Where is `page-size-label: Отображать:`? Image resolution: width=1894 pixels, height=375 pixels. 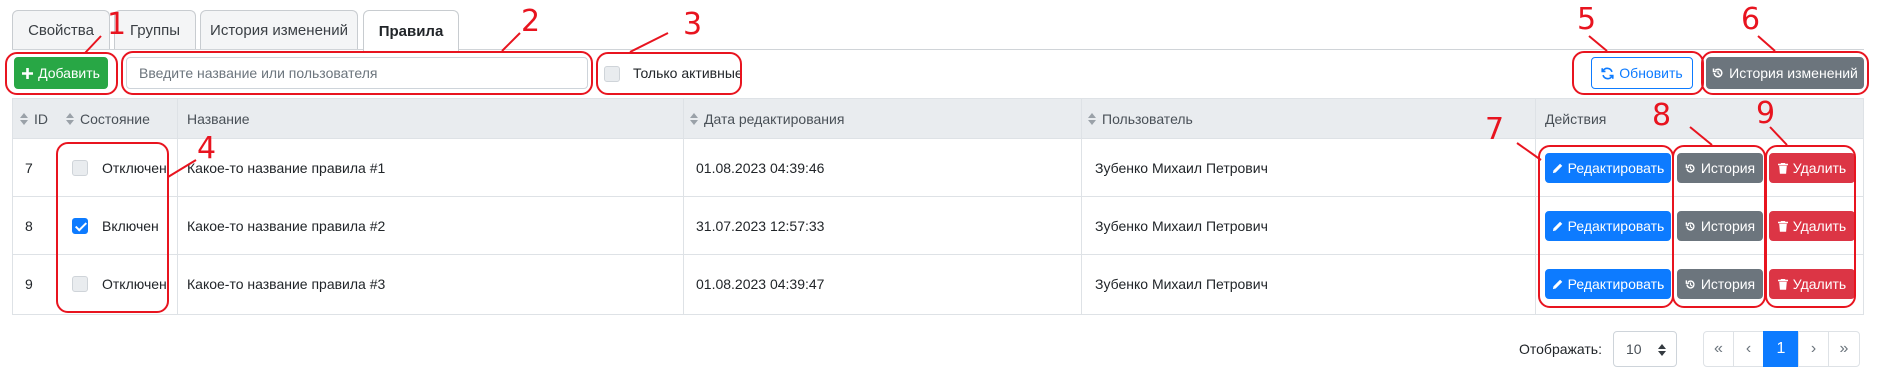 page-size-label: Отображать: is located at coordinates (1560, 349).